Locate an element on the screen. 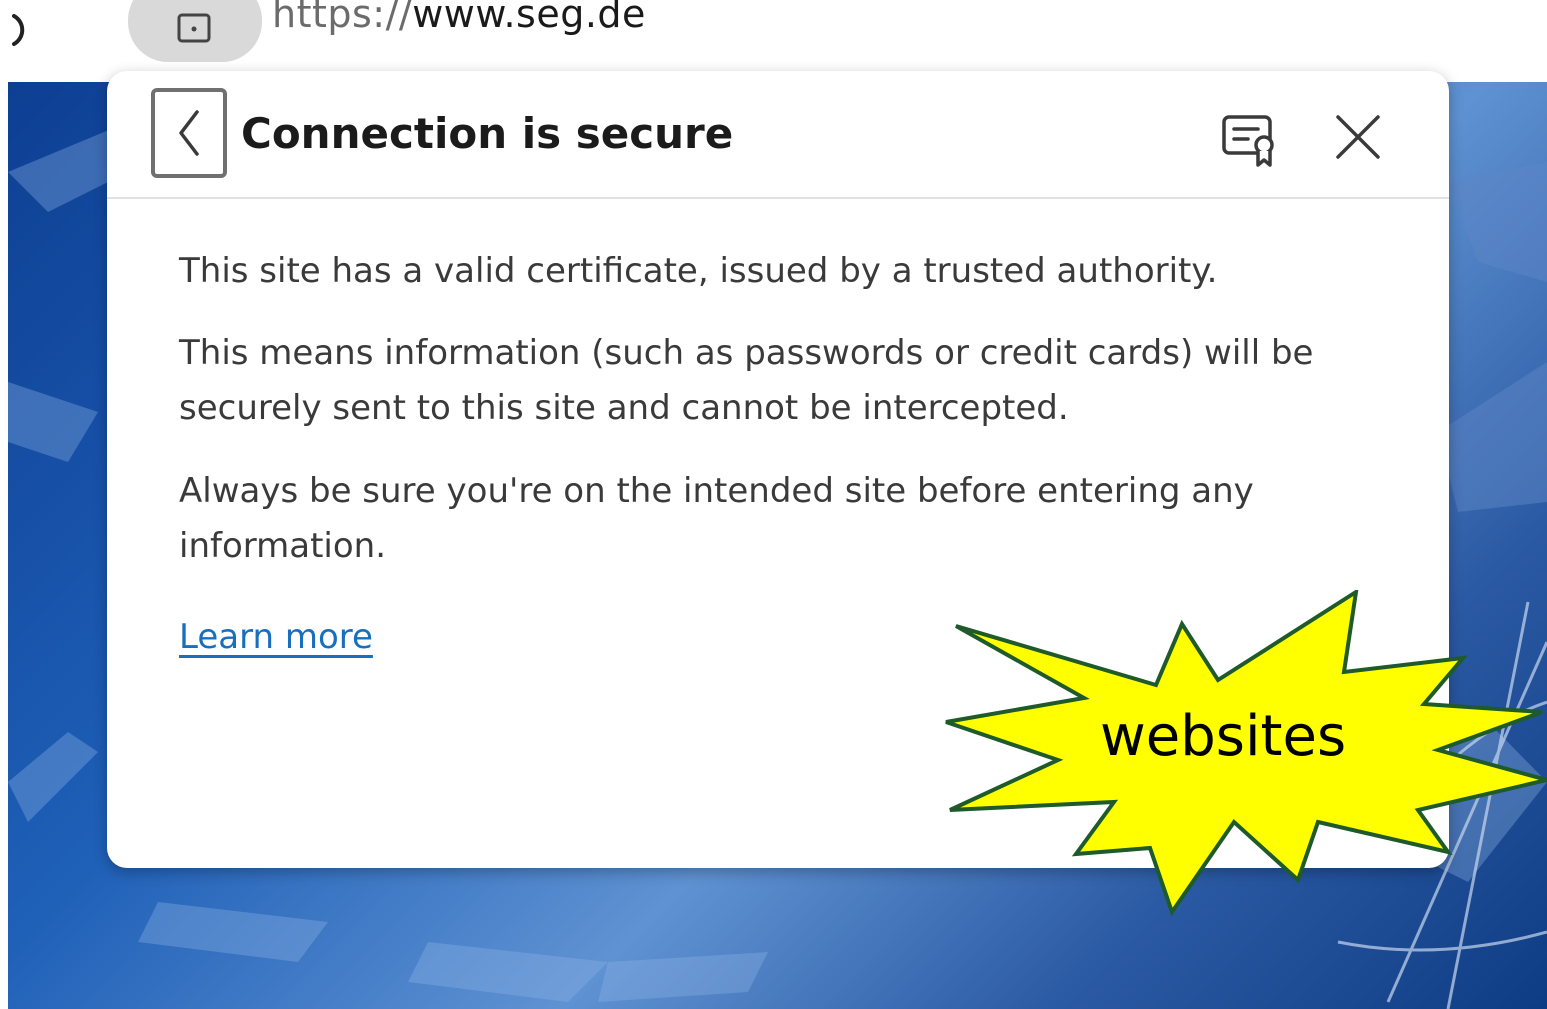  browser-toolbar: https://www.seg.de is located at coordinates (773, 41).